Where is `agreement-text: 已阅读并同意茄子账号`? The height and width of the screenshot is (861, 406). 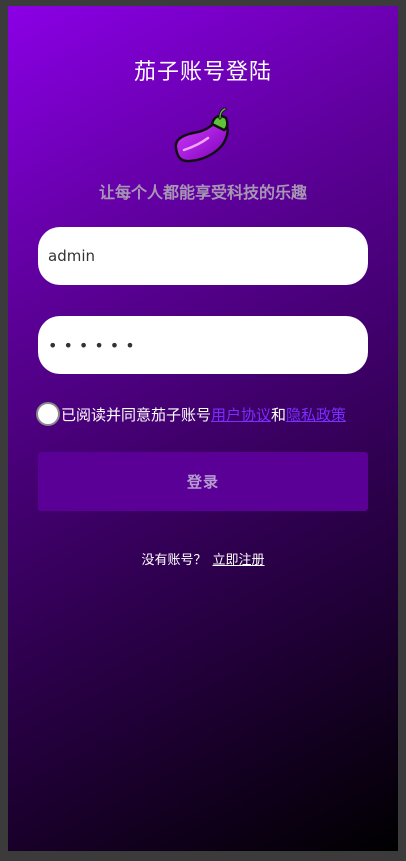 agreement-text: 已阅读并同意茄子账号 is located at coordinates (136, 414).